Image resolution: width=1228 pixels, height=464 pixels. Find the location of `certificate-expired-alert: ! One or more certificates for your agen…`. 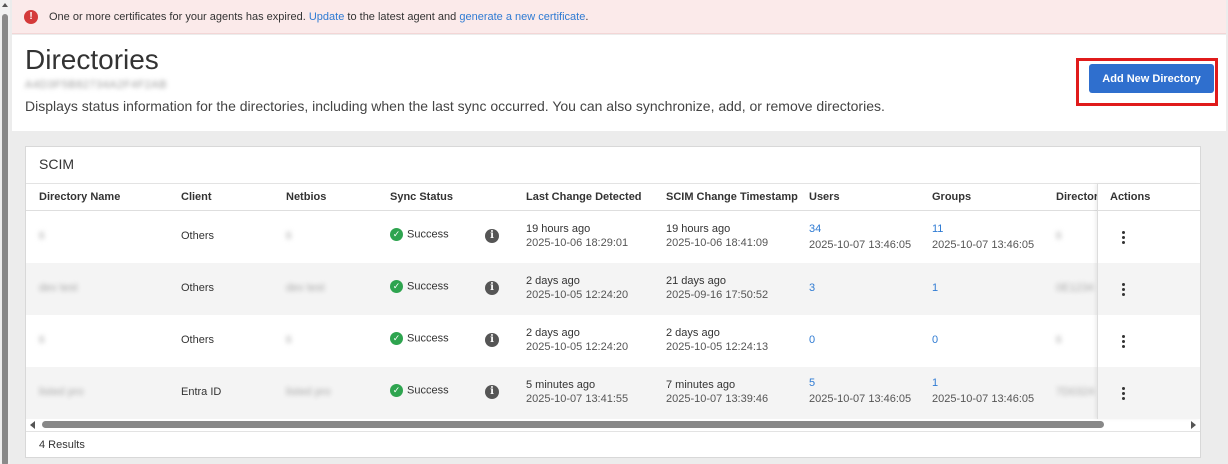

certificate-expired-alert: ! One or more certificates for your agen… is located at coordinates (619, 17).